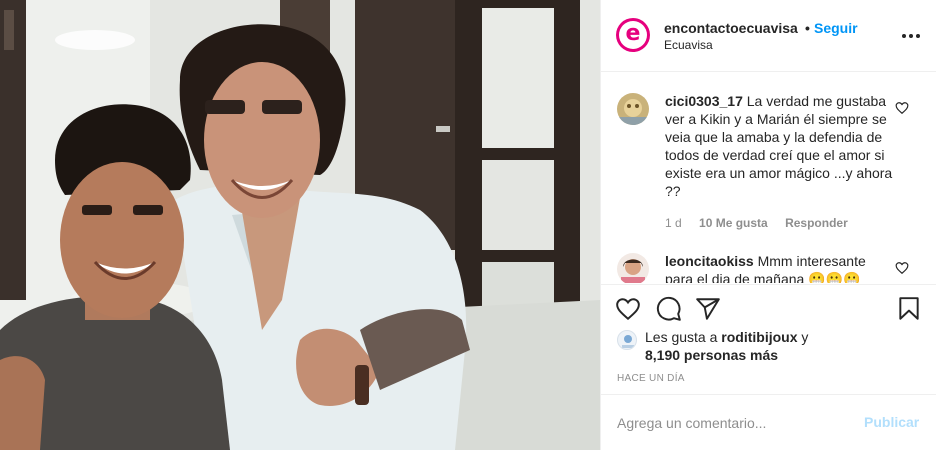 This screenshot has height=450, width=936. What do you see at coordinates (759, 337) in the screenshot?
I see `liker-username: roditibijoux` at bounding box center [759, 337].